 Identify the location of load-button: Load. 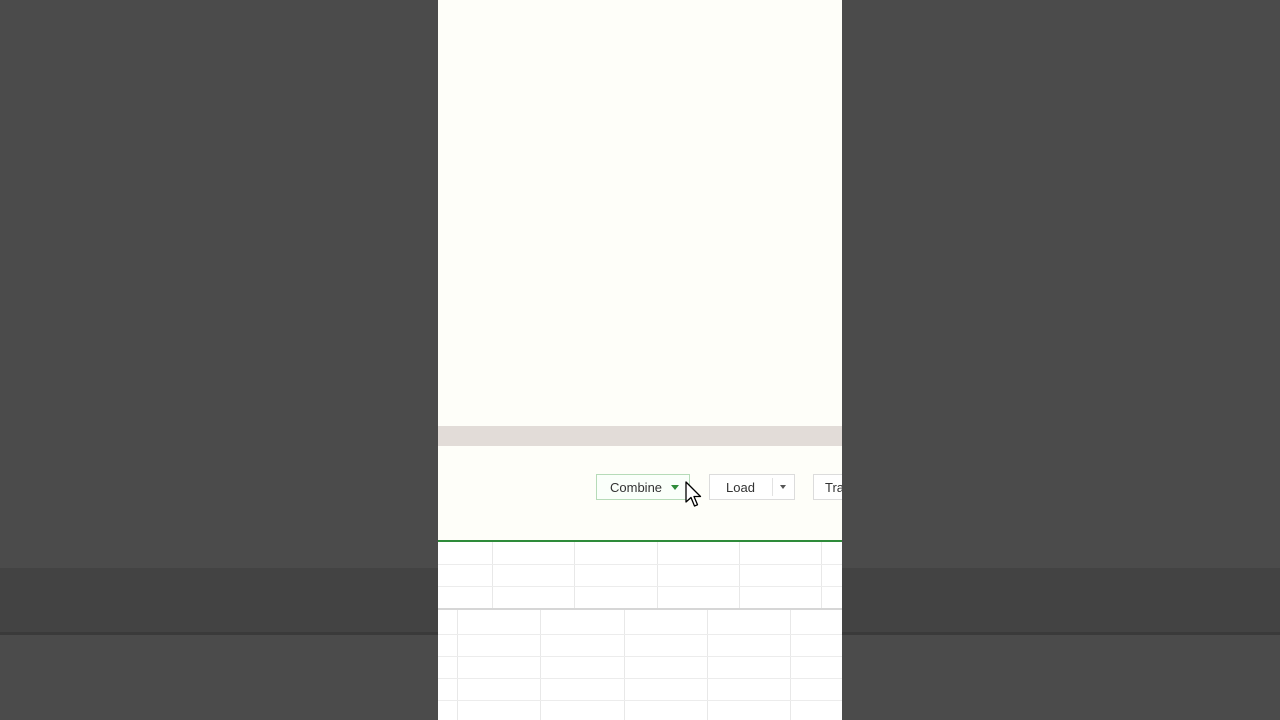
(752, 487).